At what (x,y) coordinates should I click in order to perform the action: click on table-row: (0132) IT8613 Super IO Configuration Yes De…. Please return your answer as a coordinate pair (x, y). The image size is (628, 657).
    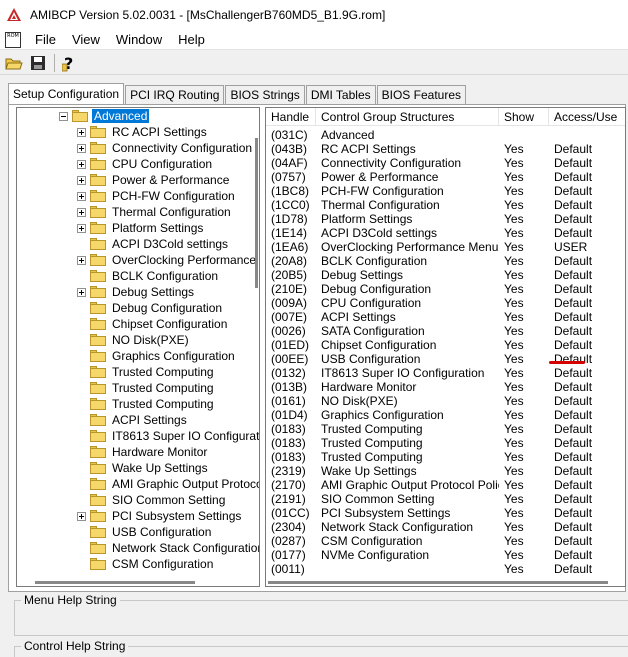
    Looking at the image, I should click on (445, 373).